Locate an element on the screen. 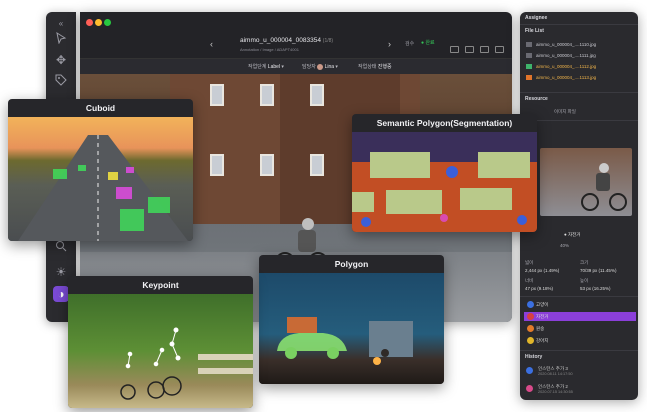 This screenshot has height=412, width=647. review-status-text: 완료 is located at coordinates (430, 43).